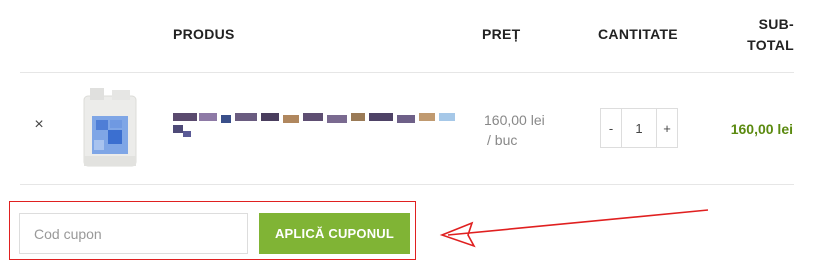 The height and width of the screenshot is (262, 814). Describe the element at coordinates (407, 184) in the screenshot. I see `table-divider-bottom` at that location.